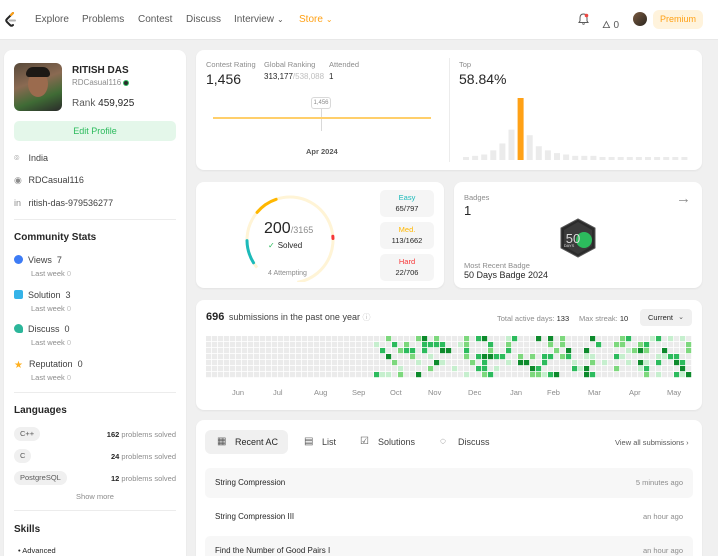 The height and width of the screenshot is (556, 718). What do you see at coordinates (18, 203) in the screenshot?
I see `linkedin-icon: in` at bounding box center [18, 203].